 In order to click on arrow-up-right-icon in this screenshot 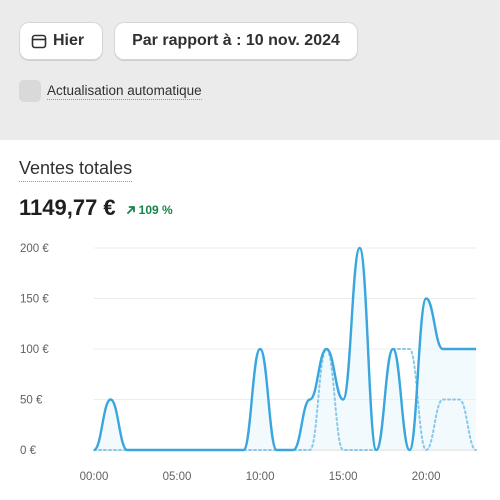, I will do `click(130, 210)`.